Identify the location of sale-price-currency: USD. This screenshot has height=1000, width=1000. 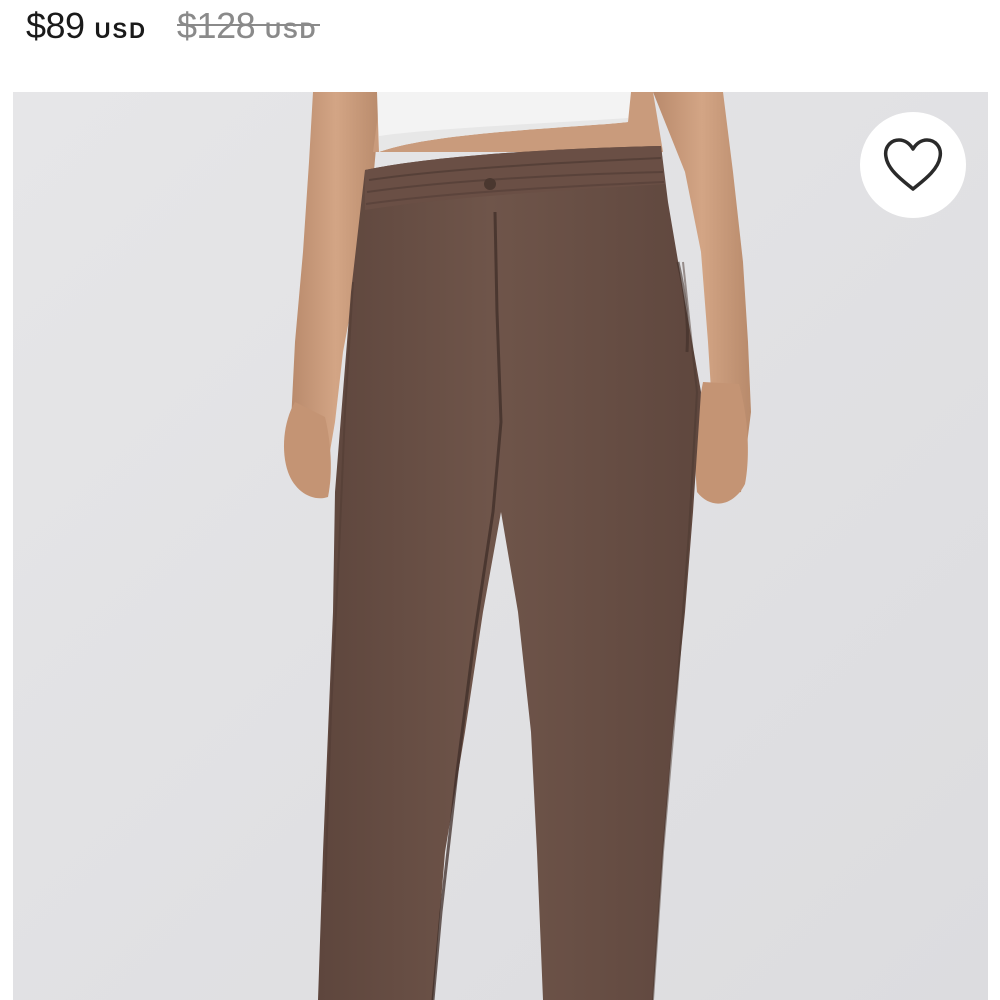
(121, 30).